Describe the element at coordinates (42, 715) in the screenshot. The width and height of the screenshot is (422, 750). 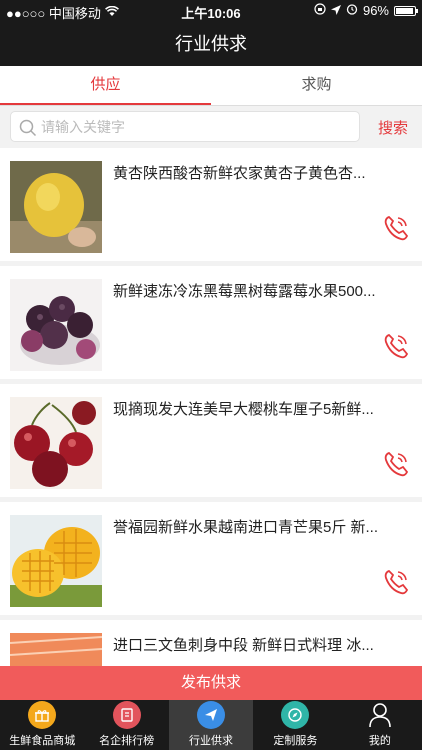
I see `gift-icon` at that location.